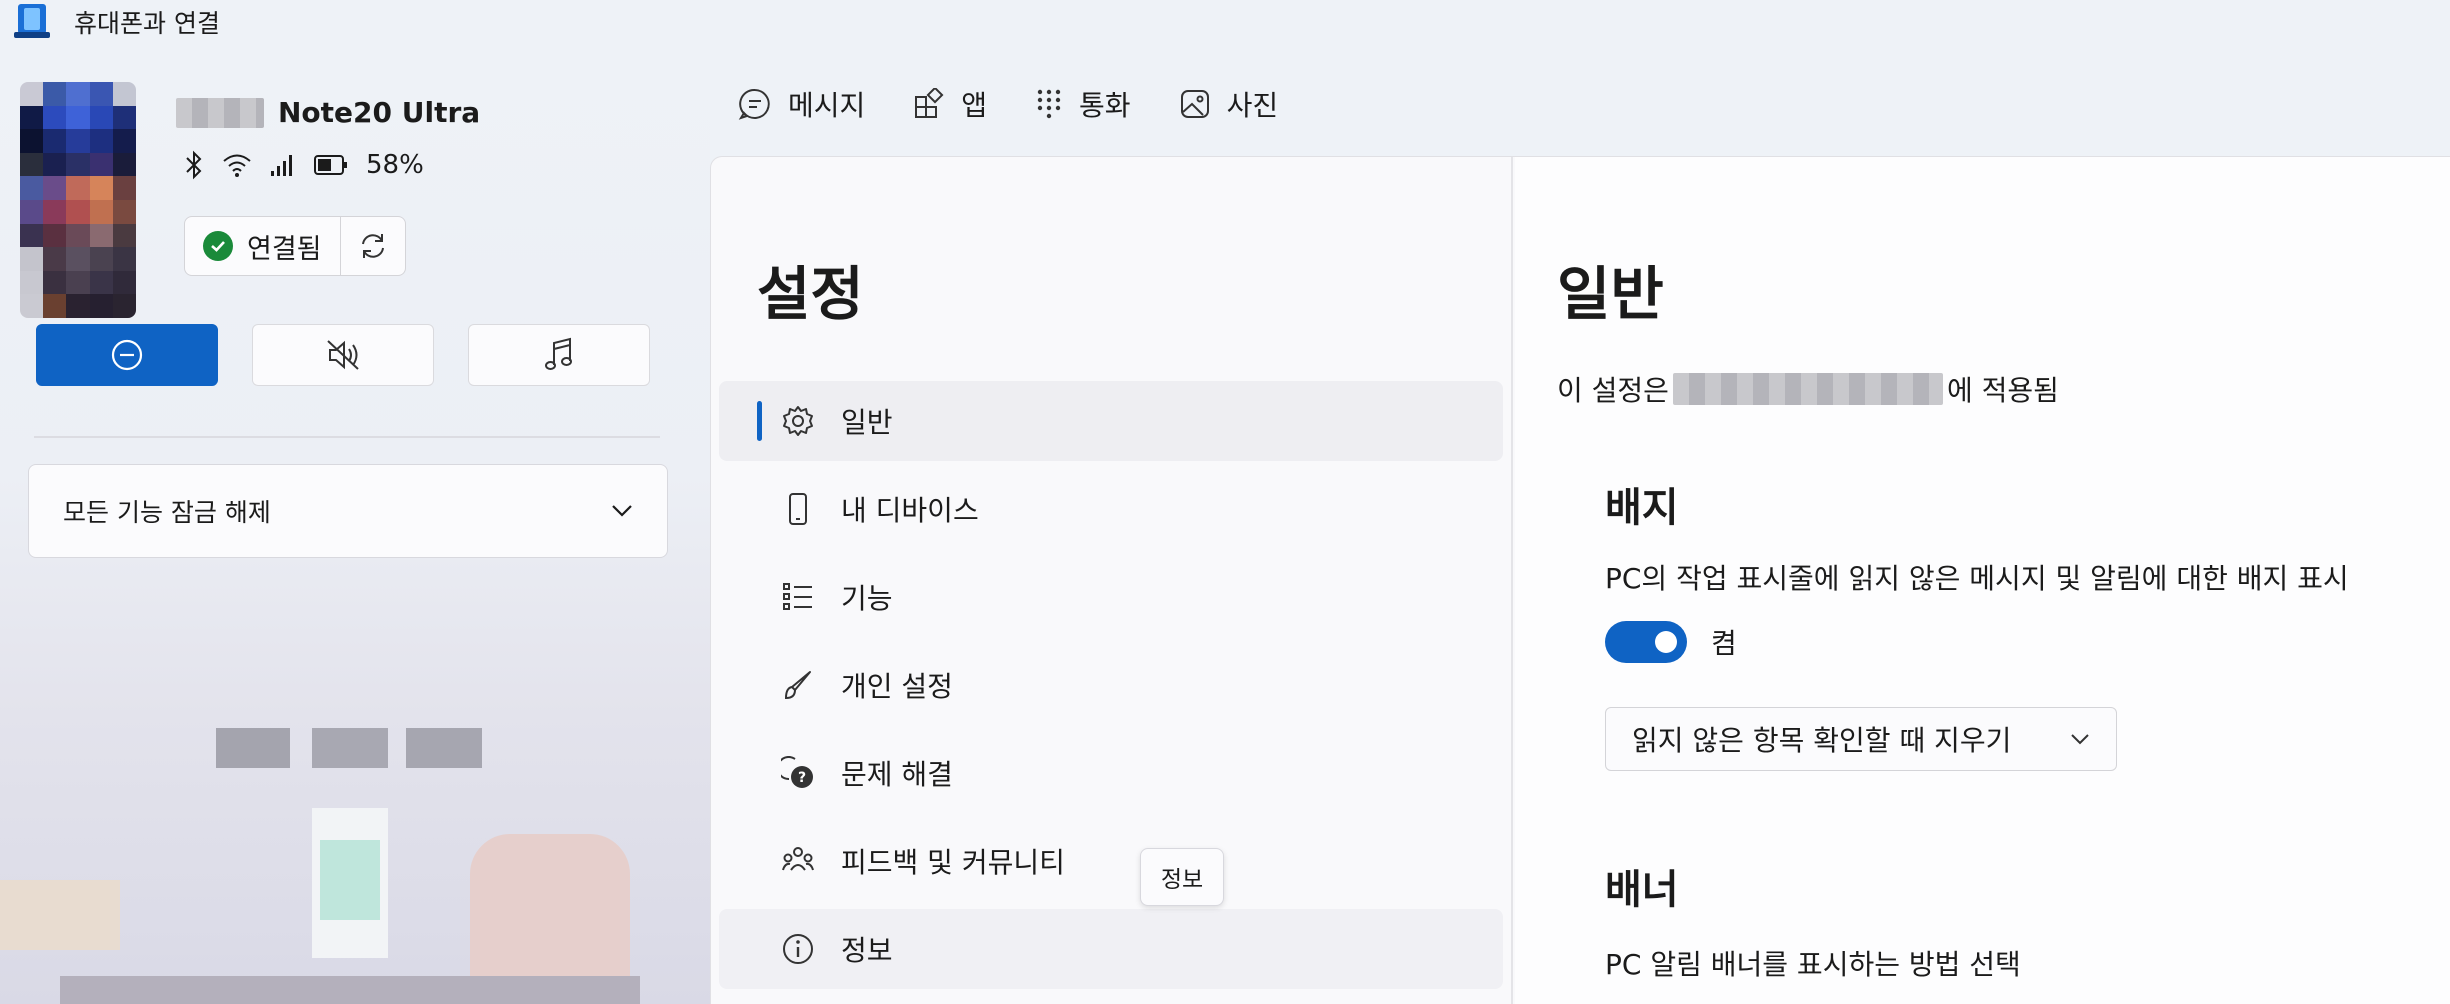 The image size is (2450, 1004). I want to click on menu-item-about: 정보, so click(1111, 949).